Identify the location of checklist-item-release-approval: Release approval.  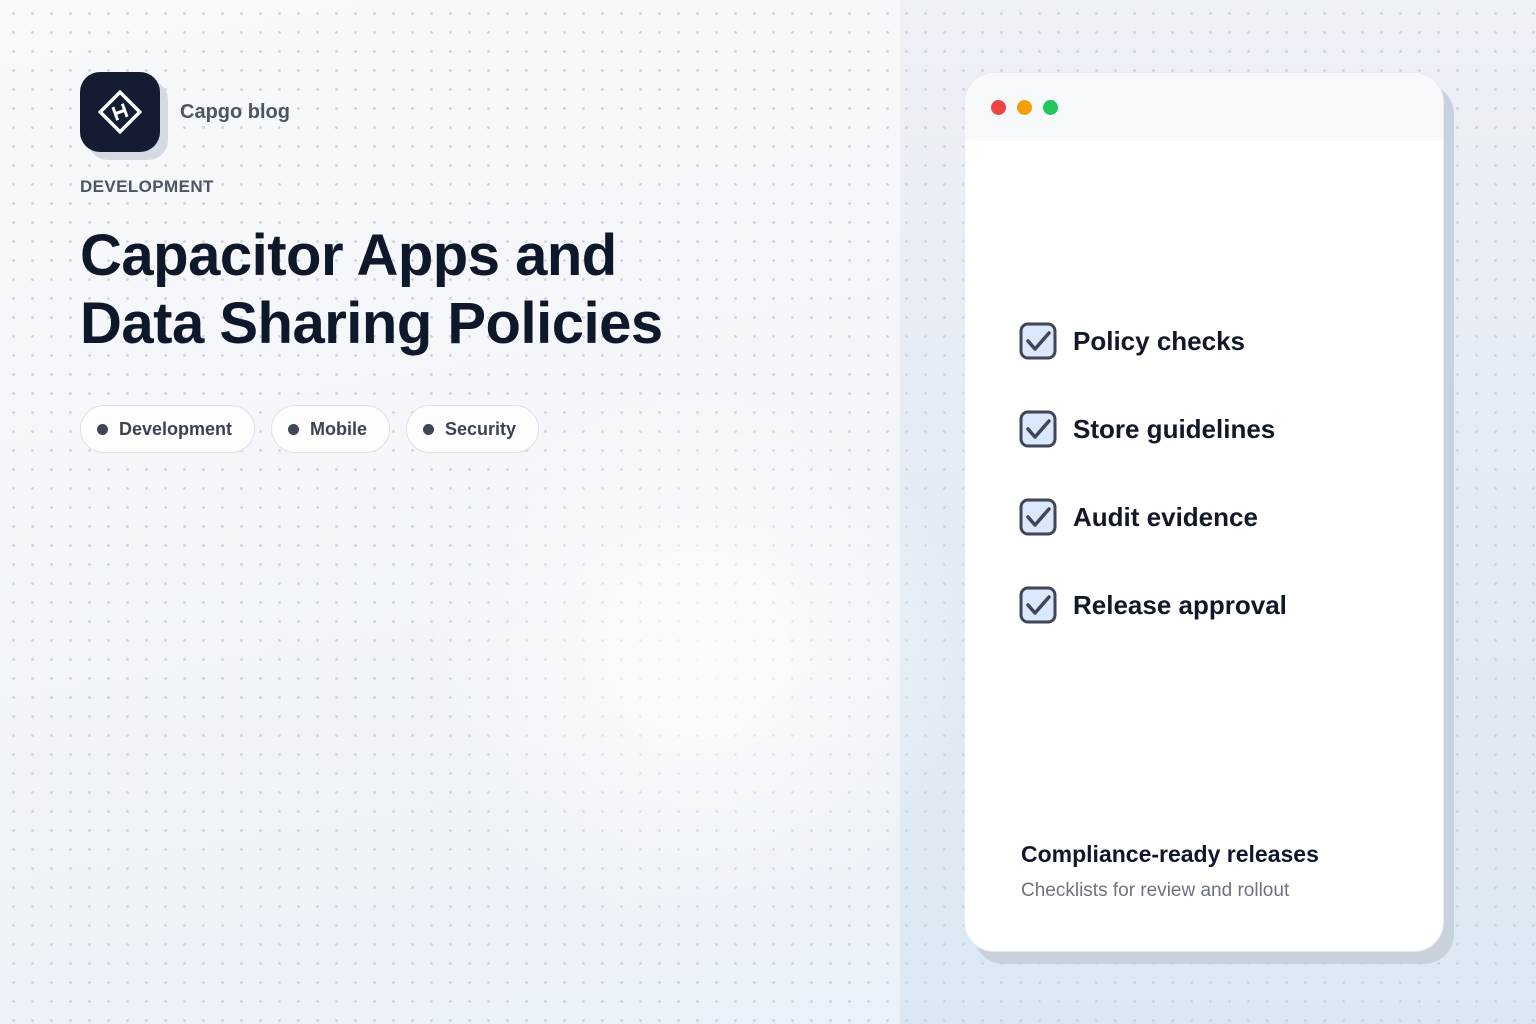
(1153, 605).